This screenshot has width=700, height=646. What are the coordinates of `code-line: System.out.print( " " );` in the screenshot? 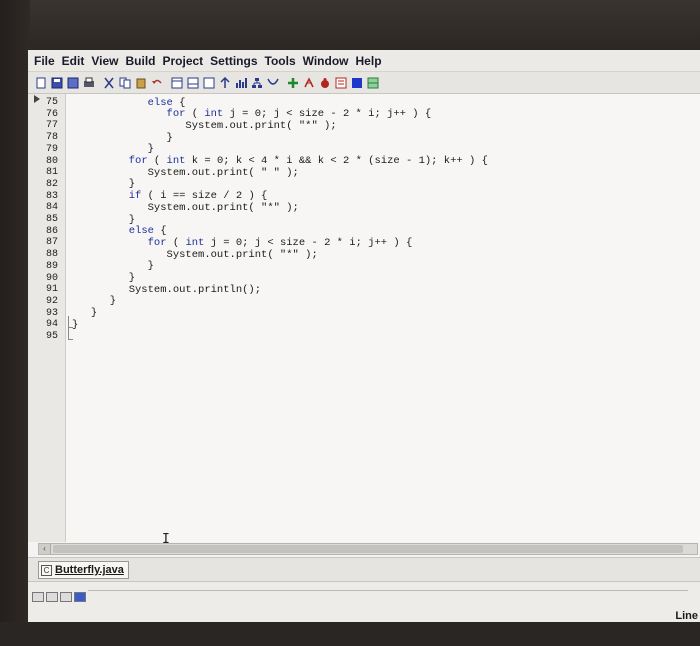 It's located at (185, 173).